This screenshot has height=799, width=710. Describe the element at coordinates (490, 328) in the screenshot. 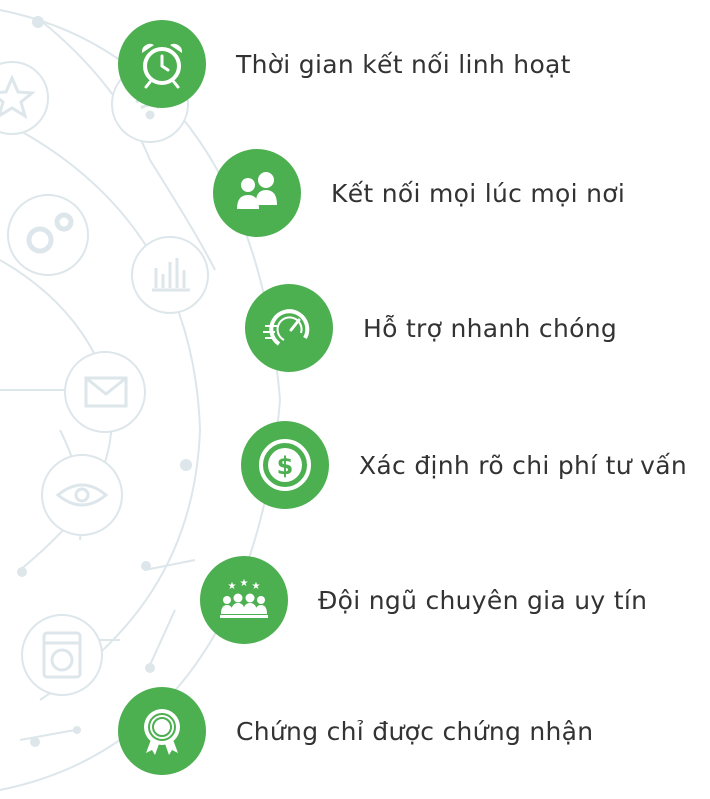

I see `feature-label: Hỗ trợ nhanh chóng` at that location.